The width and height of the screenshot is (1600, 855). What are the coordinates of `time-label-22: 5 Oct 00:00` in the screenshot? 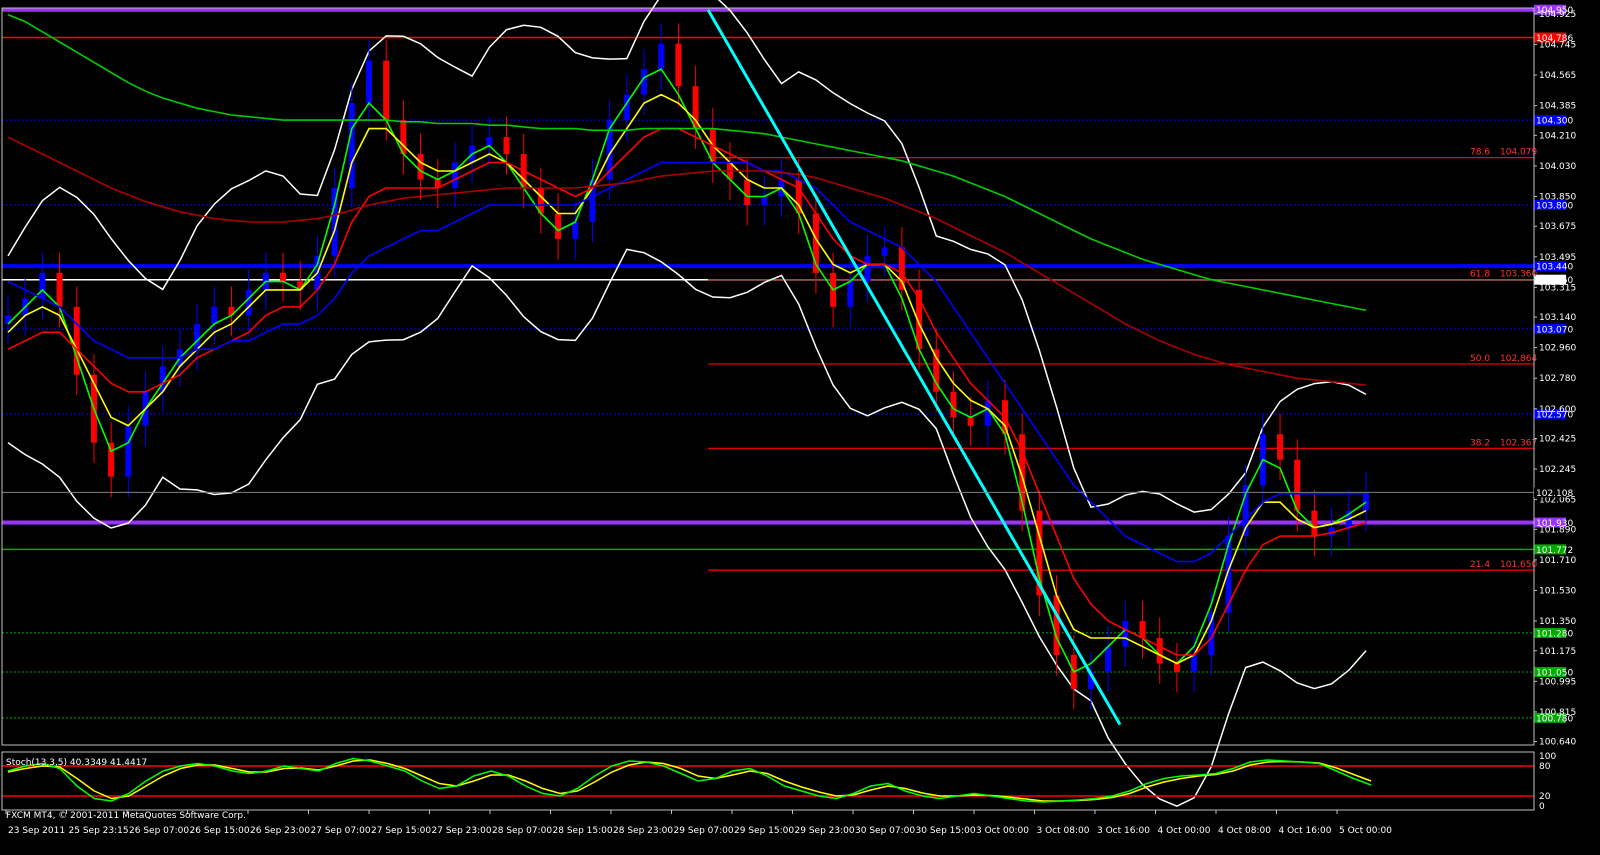 It's located at (1365, 831).